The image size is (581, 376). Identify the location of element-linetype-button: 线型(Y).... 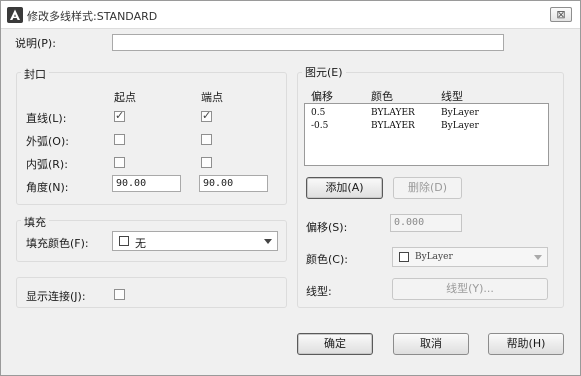
(470, 289).